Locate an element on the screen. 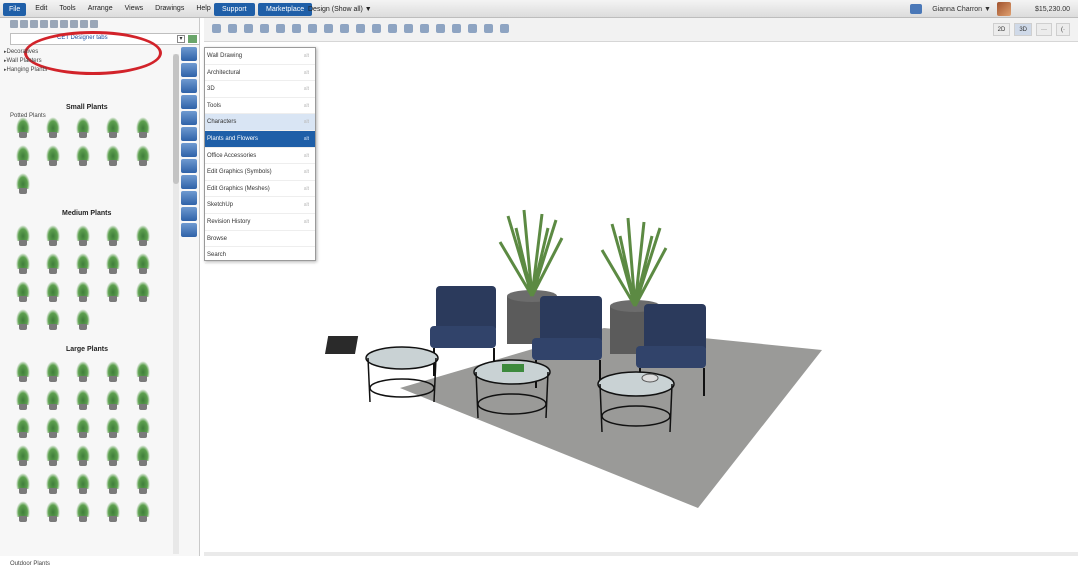 This screenshot has height=567, width=1078. tree-item: Wall Planters is located at coordinates (94, 61).